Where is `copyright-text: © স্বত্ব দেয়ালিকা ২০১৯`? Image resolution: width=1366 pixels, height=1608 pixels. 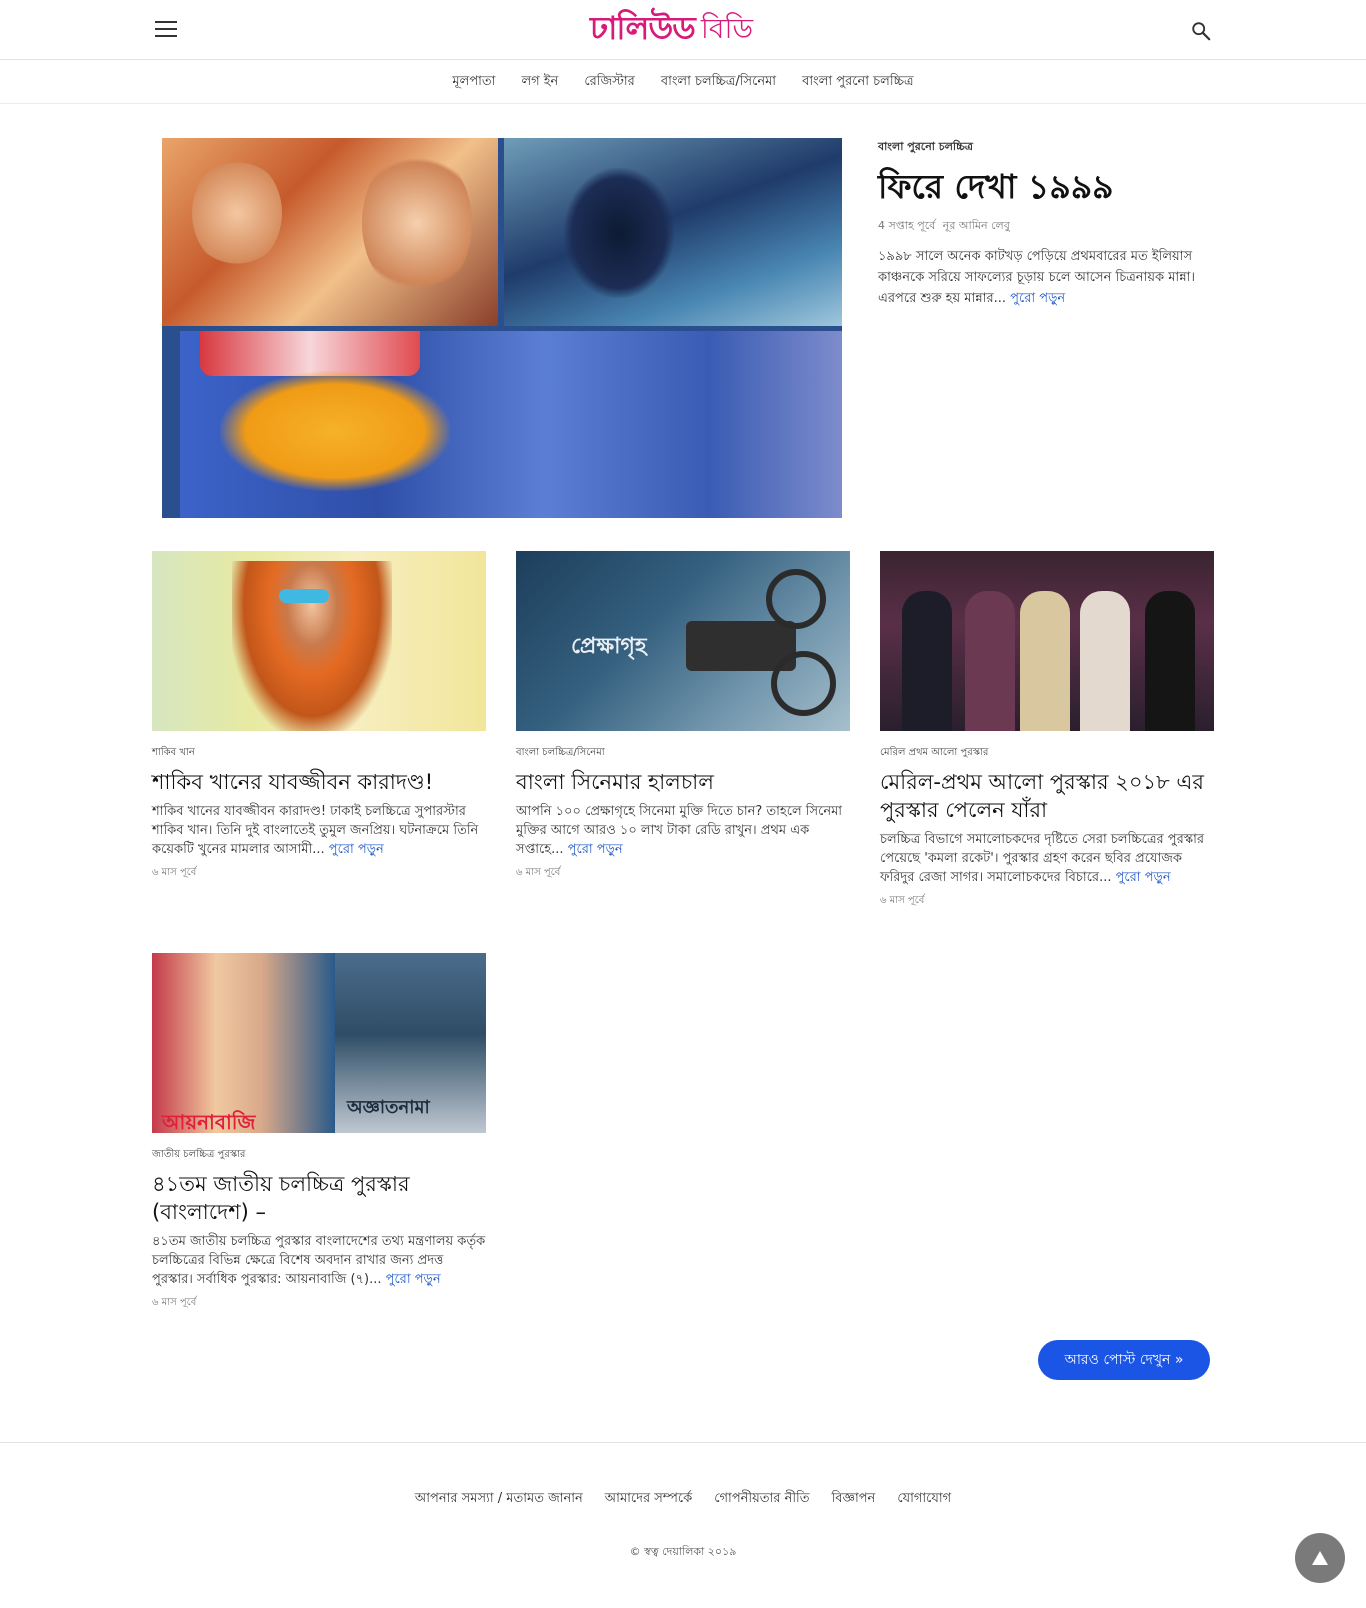 copyright-text: © স্বত্ব দেয়ালিকা ২০১৯ is located at coordinates (683, 1551).